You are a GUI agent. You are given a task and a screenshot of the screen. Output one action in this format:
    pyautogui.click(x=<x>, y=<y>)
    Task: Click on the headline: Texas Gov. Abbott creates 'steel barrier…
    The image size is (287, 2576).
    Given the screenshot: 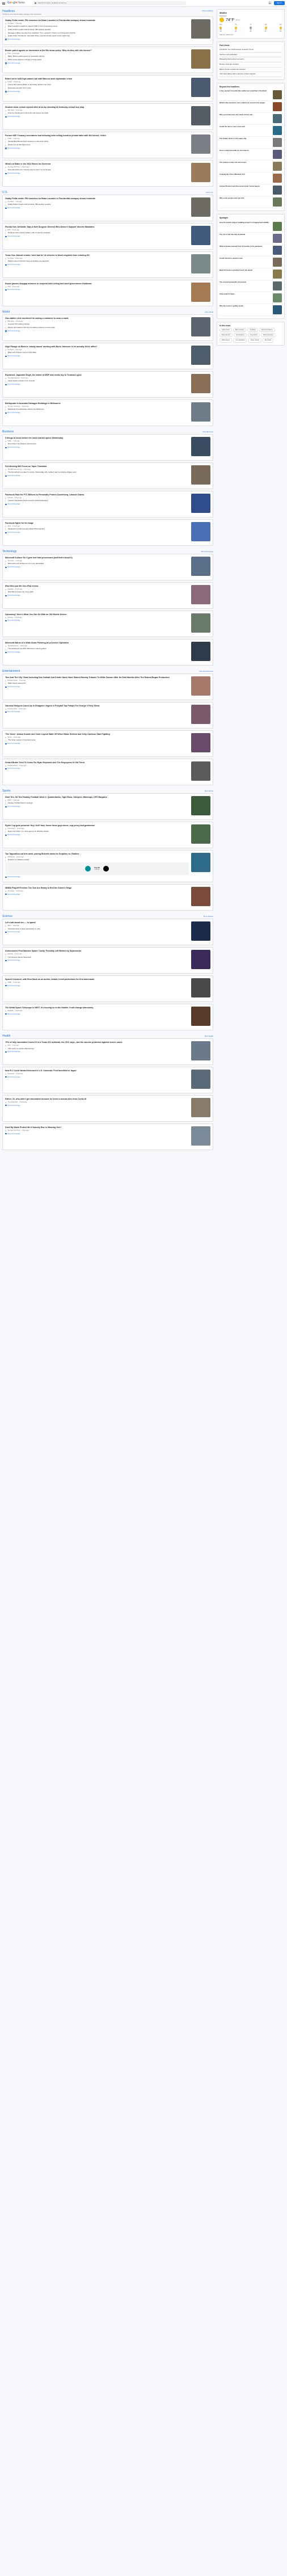 What is the action you would take?
    pyautogui.click(x=97, y=255)
    